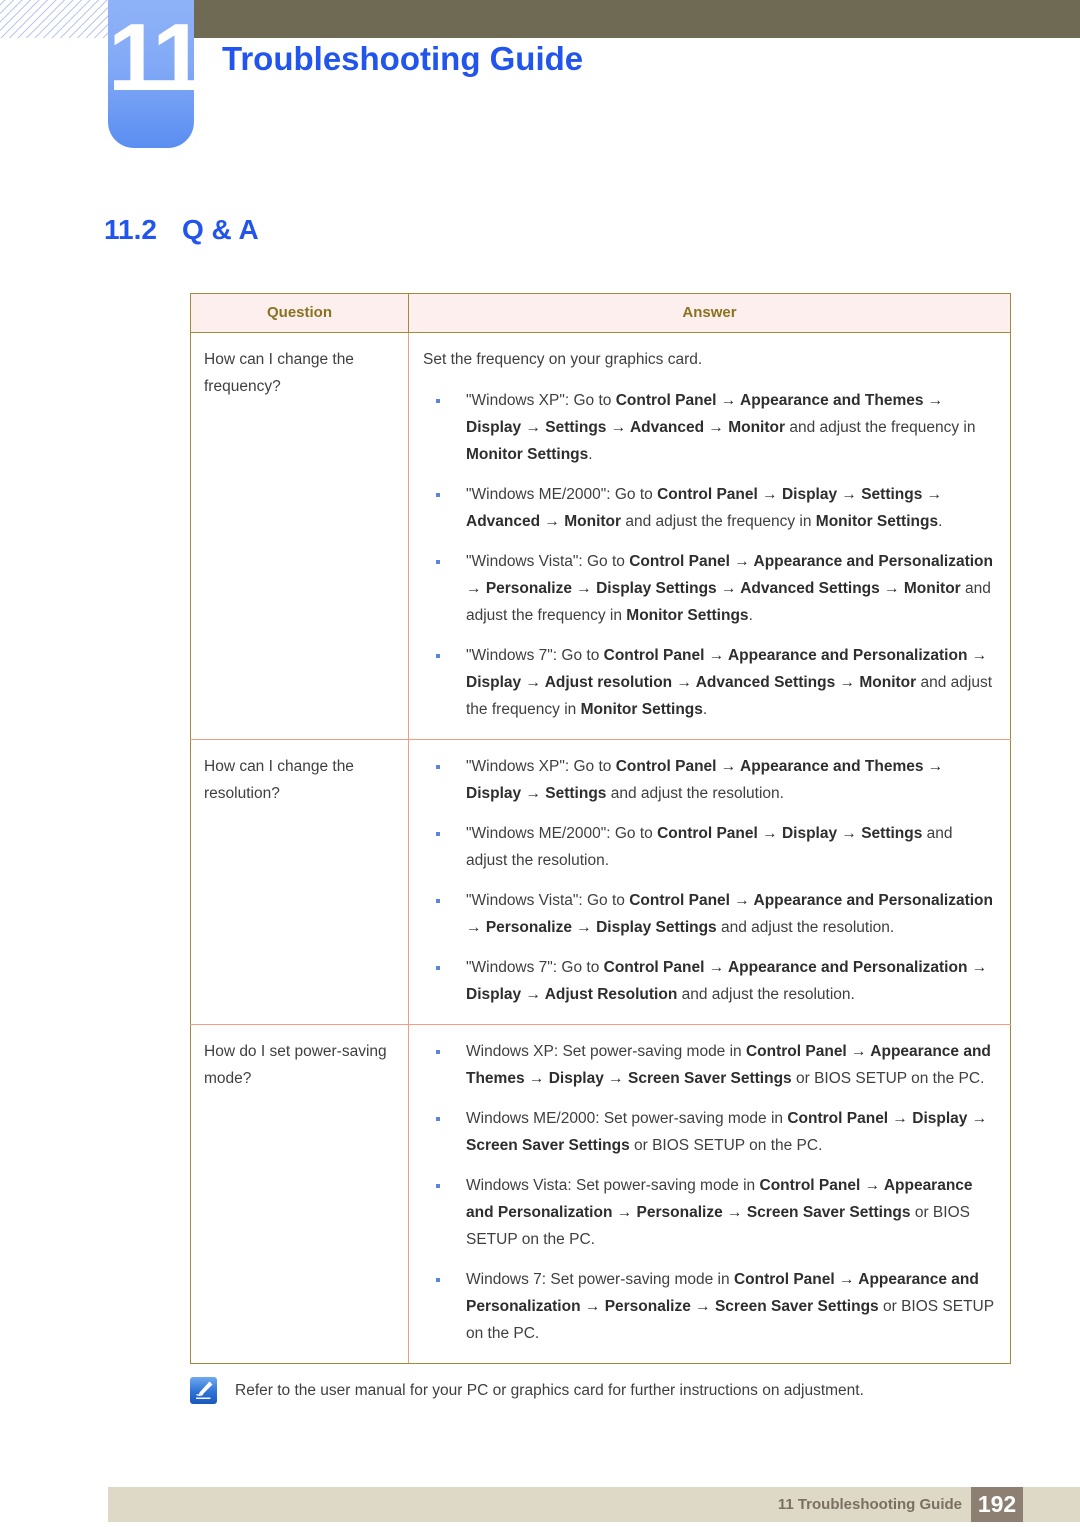 Image resolution: width=1080 pixels, height=1527 pixels. What do you see at coordinates (299, 882) in the screenshot?
I see `question-cell: How can I change the resolution?` at bounding box center [299, 882].